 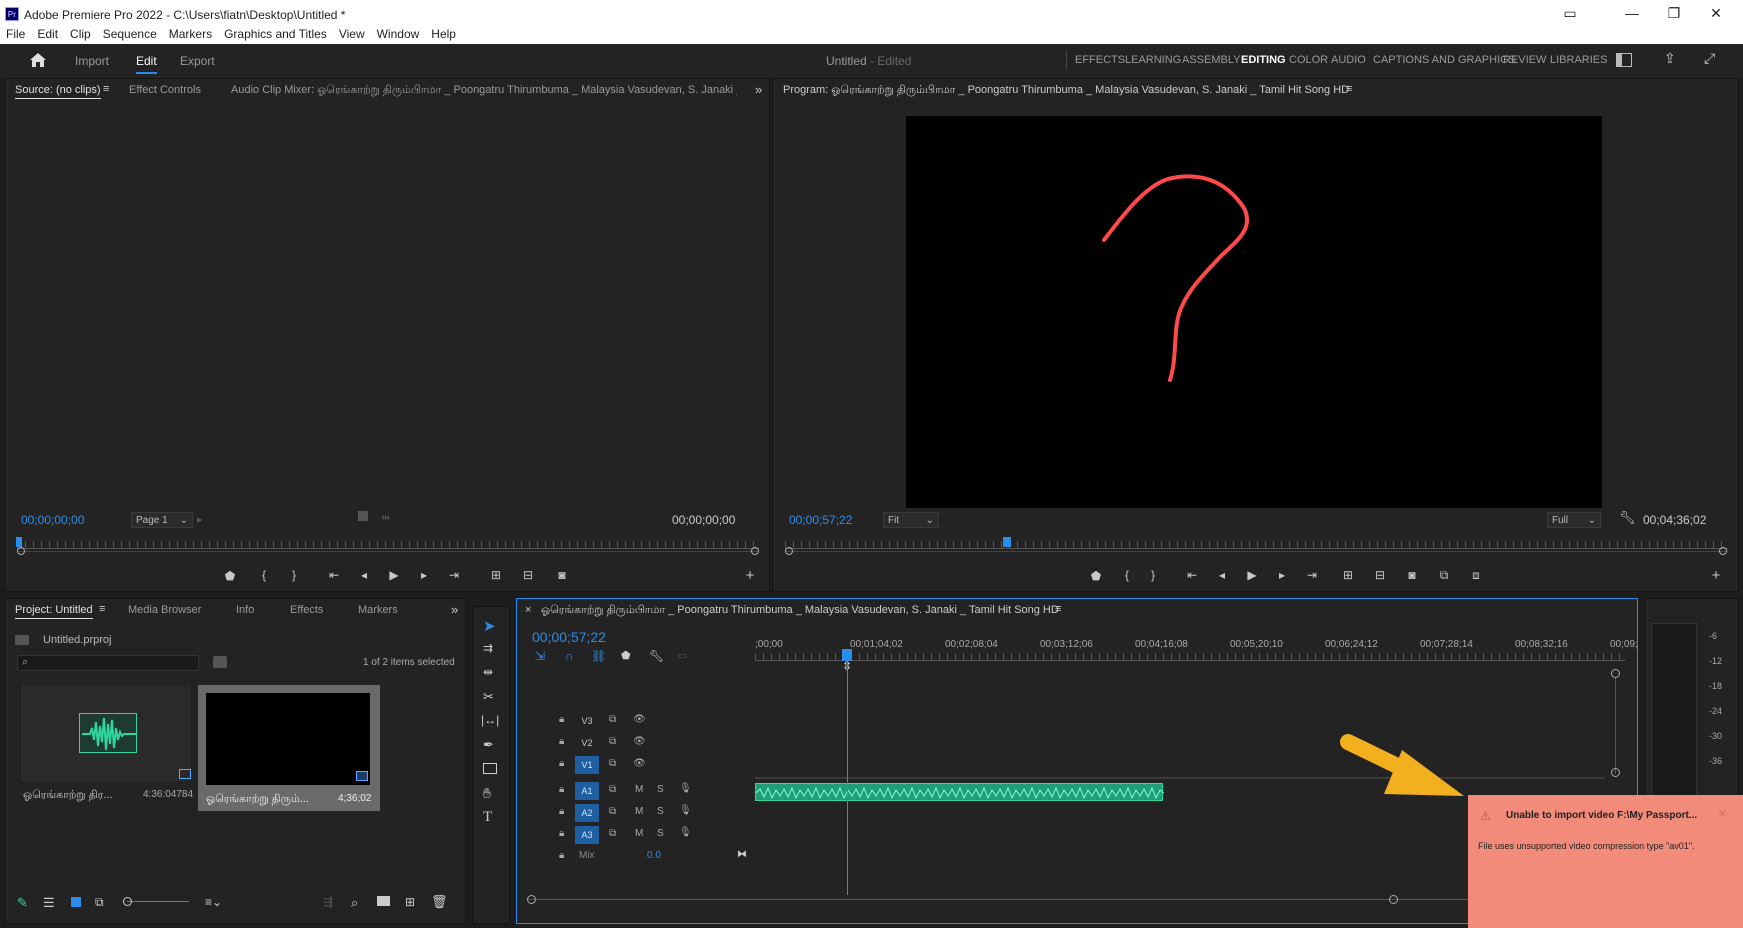 I want to click on tab-source: Source: (no clips), so click(x=58, y=91).